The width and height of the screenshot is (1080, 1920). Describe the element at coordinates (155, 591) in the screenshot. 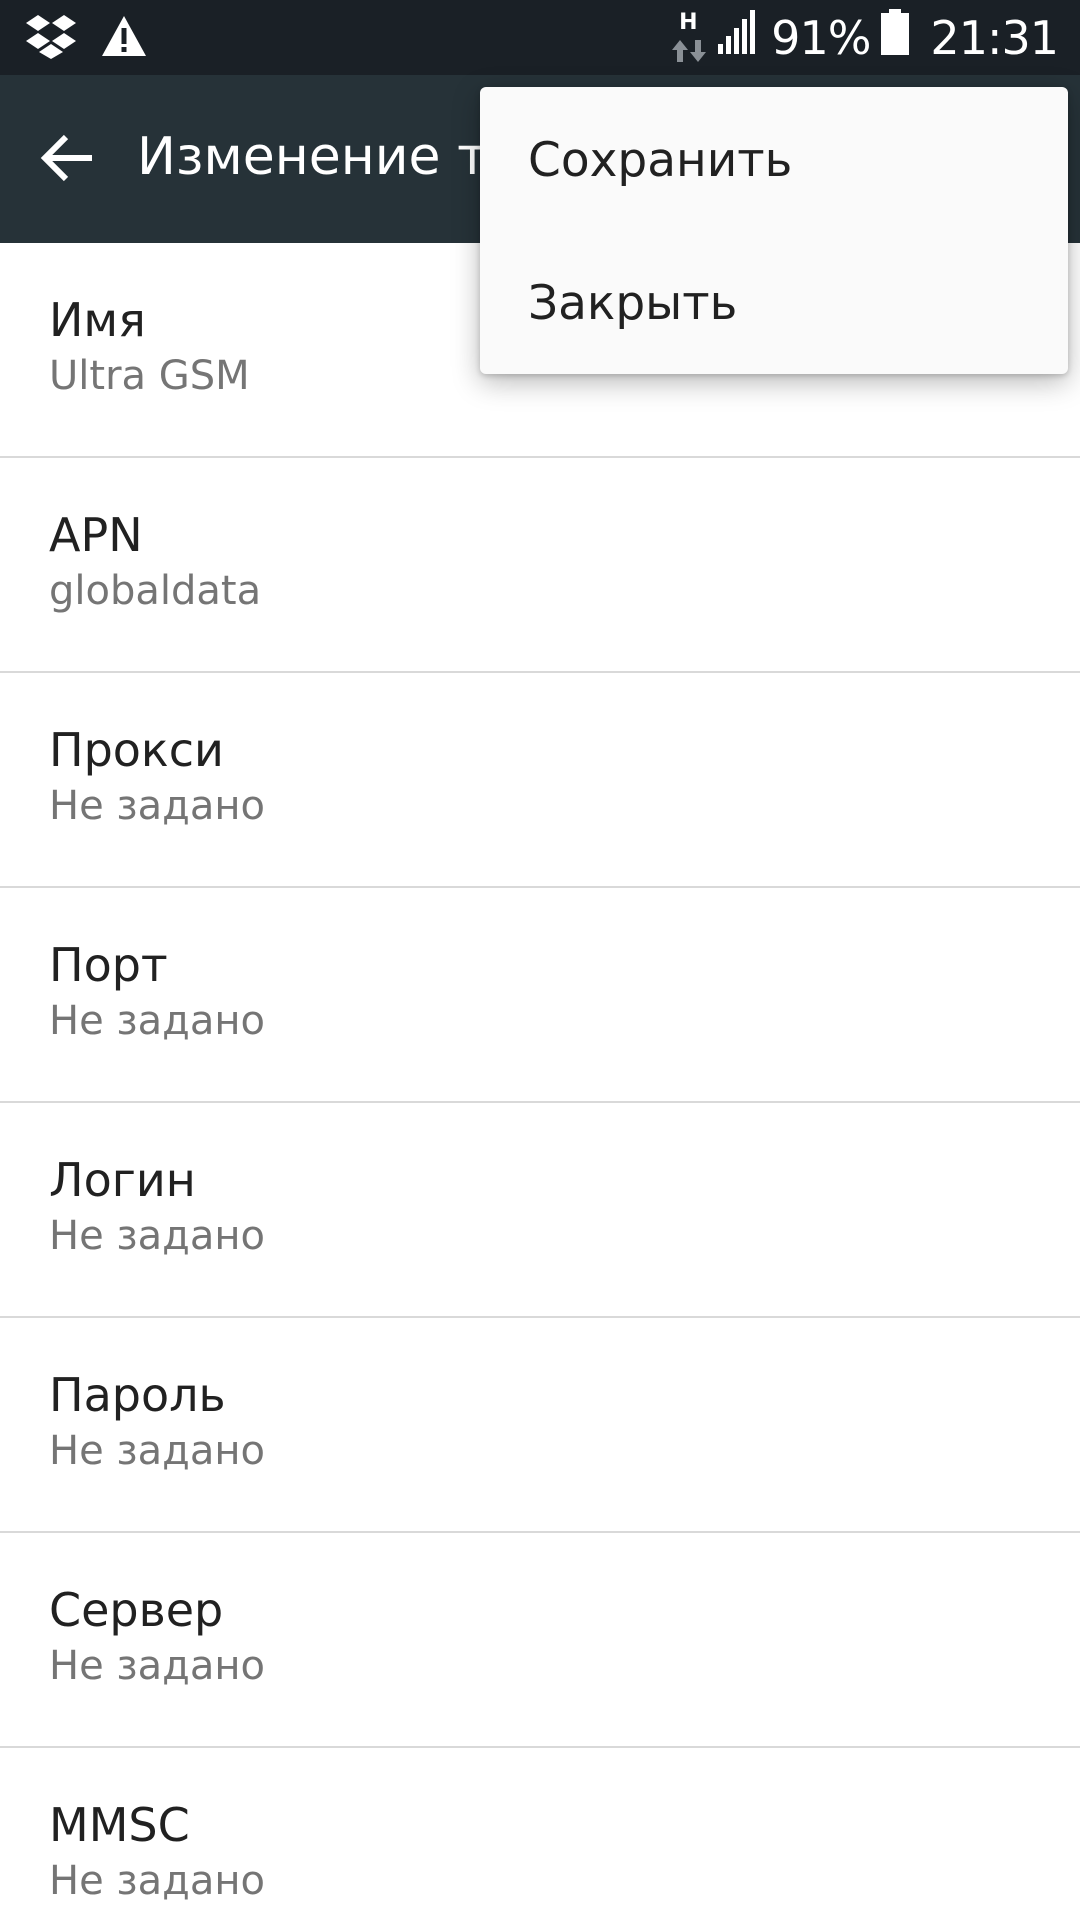

I see `field-value: globaldata` at that location.